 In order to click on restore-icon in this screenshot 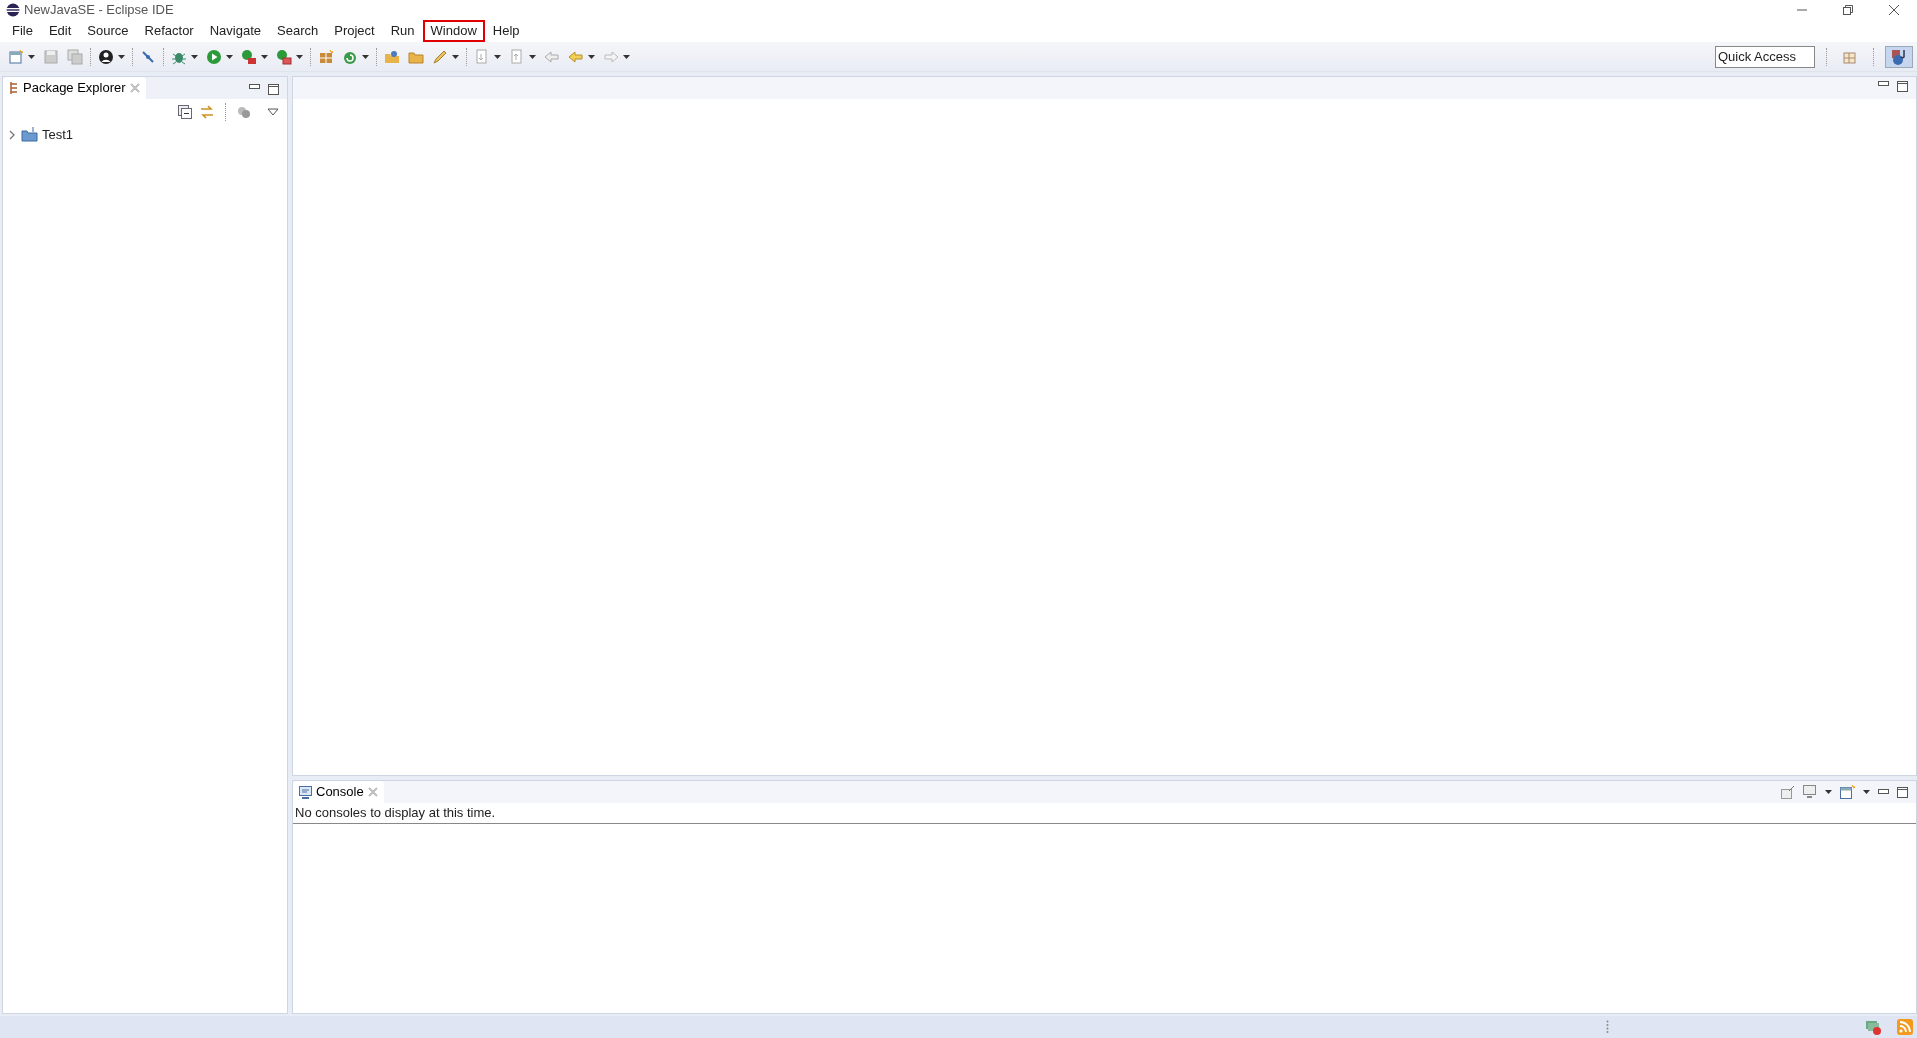, I will do `click(1848, 10)`.